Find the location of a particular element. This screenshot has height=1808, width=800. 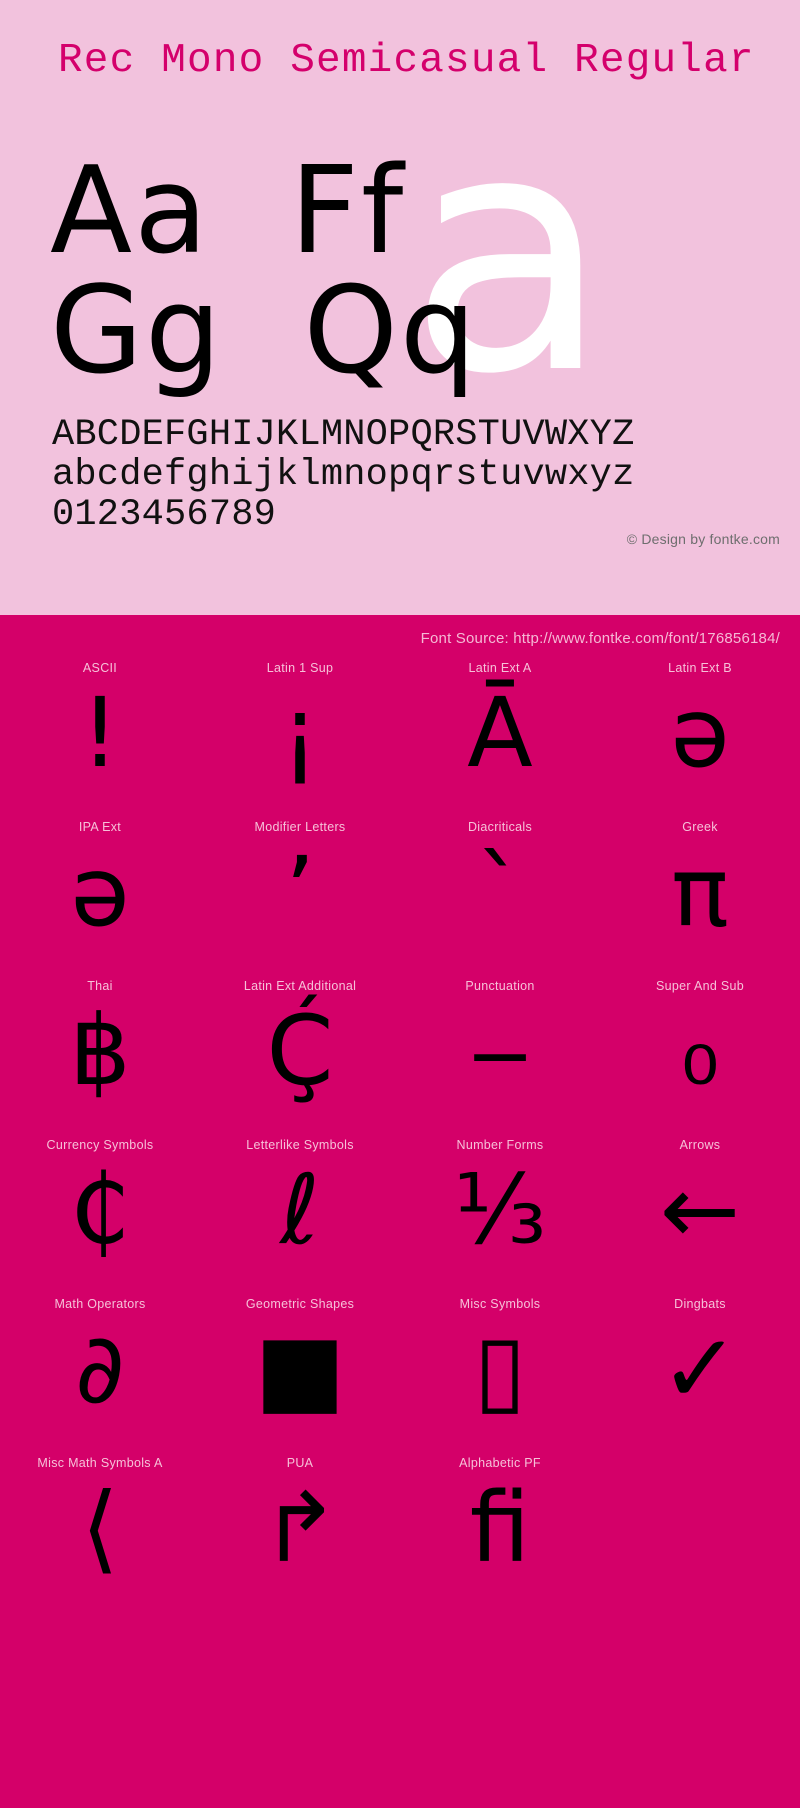

unicode-block-cell: Punctuation ‒ is located at coordinates (500, 1058).